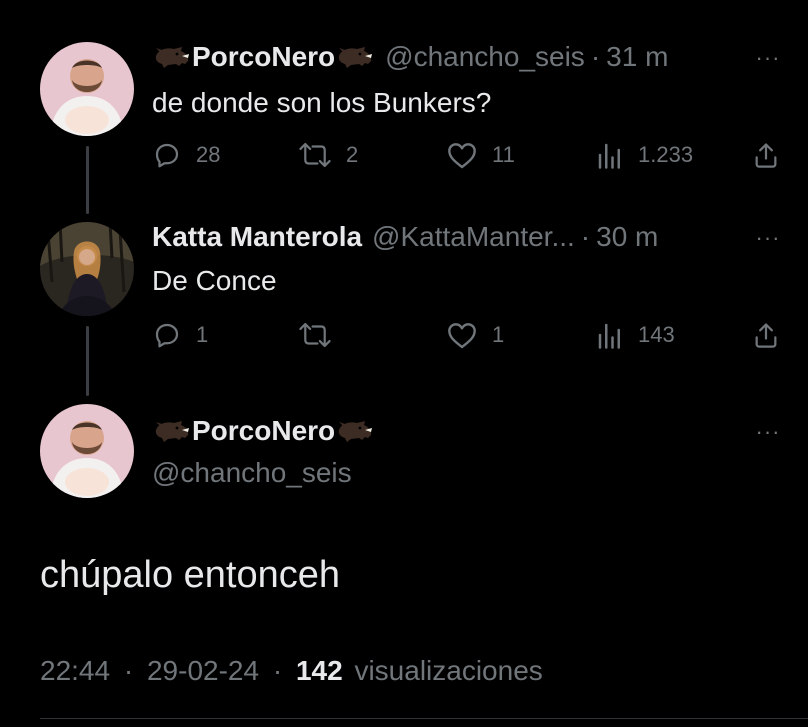 The width and height of the screenshot is (808, 727). I want to click on like-count: 1, so click(498, 334).